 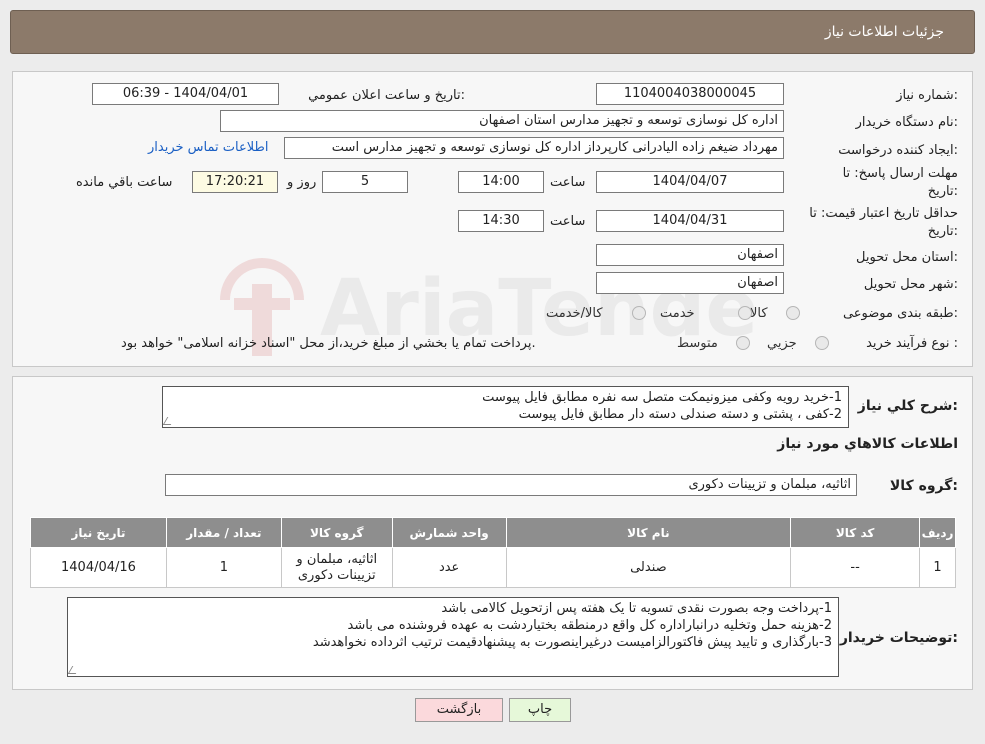 What do you see at coordinates (185, 94) in the screenshot?
I see `announce-field: 1404/04/01 - 06:39` at bounding box center [185, 94].